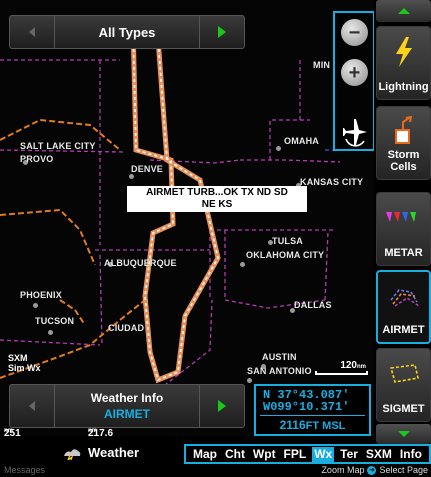 The width and height of the screenshot is (431, 477). What do you see at coordinates (55, 321) in the screenshot?
I see `city-label-tucson: TUCSON` at bounding box center [55, 321].